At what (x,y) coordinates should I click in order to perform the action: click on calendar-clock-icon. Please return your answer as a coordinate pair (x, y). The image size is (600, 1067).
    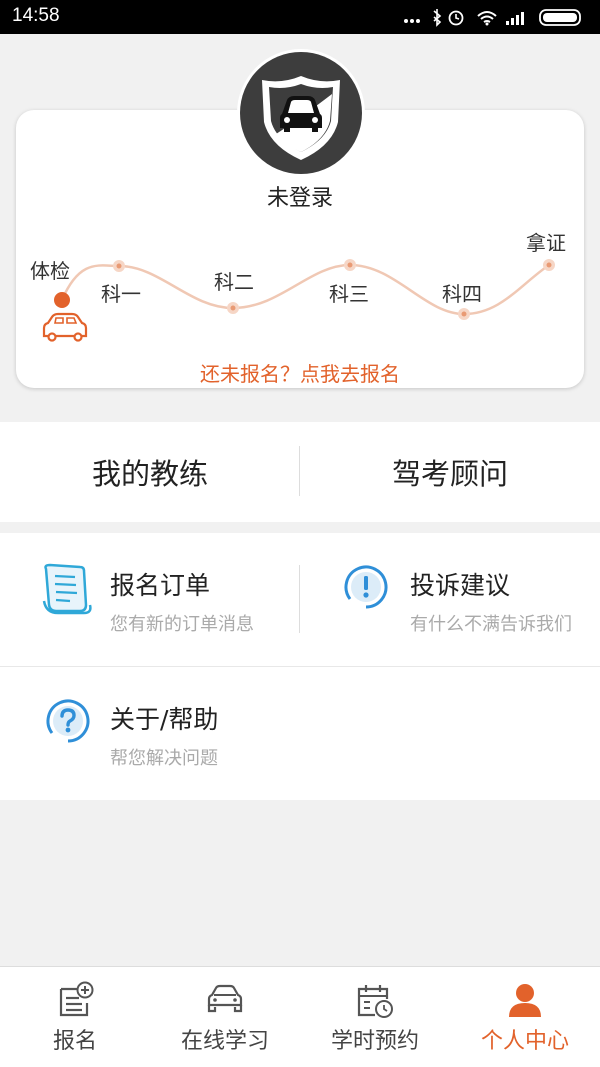
    Looking at the image, I should click on (375, 1001).